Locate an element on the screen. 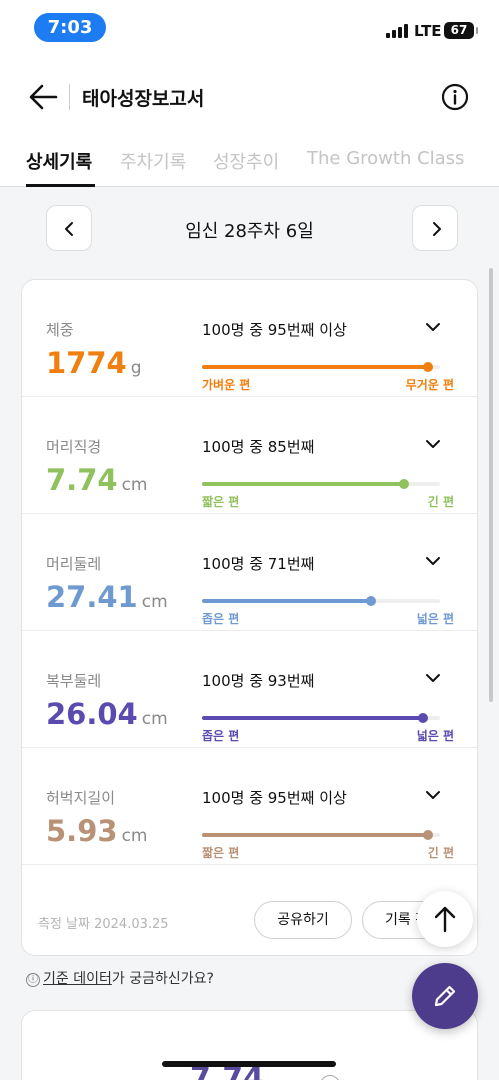  signal-icon is located at coordinates (398, 31).